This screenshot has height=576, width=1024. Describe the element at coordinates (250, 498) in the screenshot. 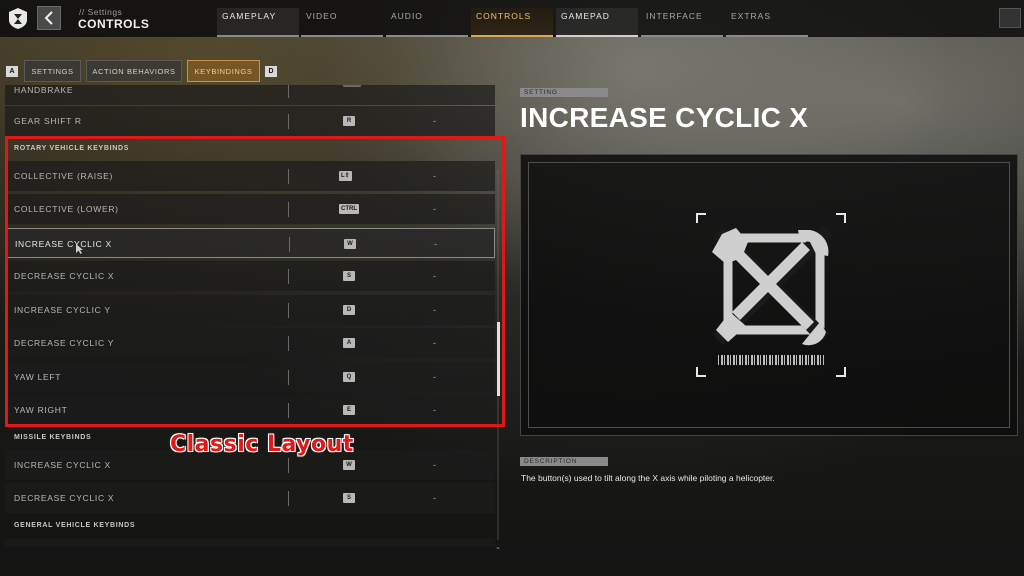

I see `keybind-row: DECREASE CYCLIC X S -` at that location.